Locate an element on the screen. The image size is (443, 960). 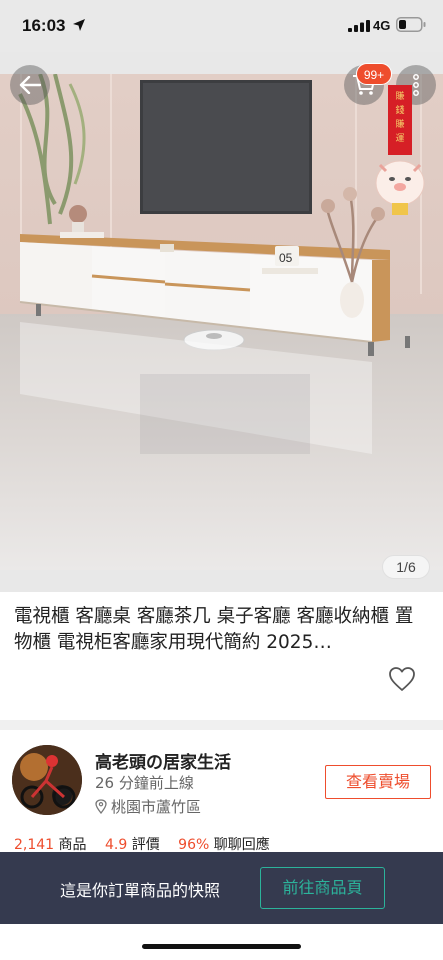
network-label: 4G is located at coordinates (382, 25).